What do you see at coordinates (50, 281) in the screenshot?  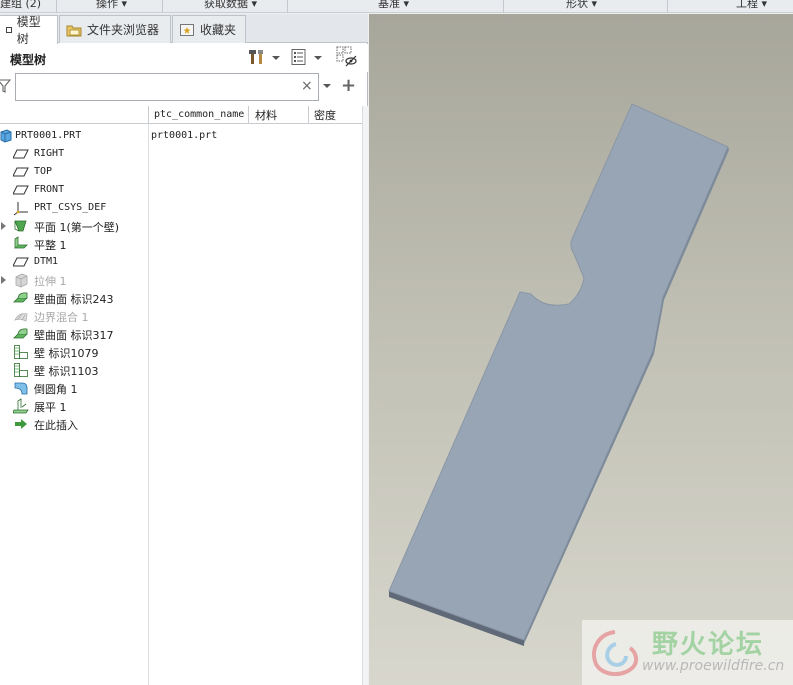 I see `tree-item-label: 拉伸 1` at bounding box center [50, 281].